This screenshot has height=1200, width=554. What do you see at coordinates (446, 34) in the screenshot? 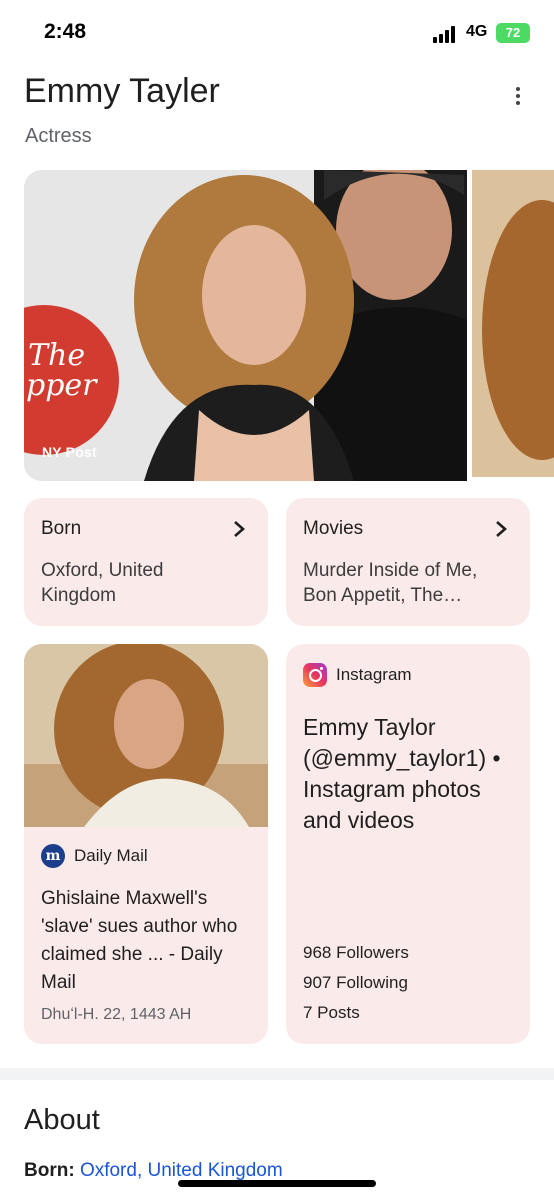
I see `signal-icon` at bounding box center [446, 34].